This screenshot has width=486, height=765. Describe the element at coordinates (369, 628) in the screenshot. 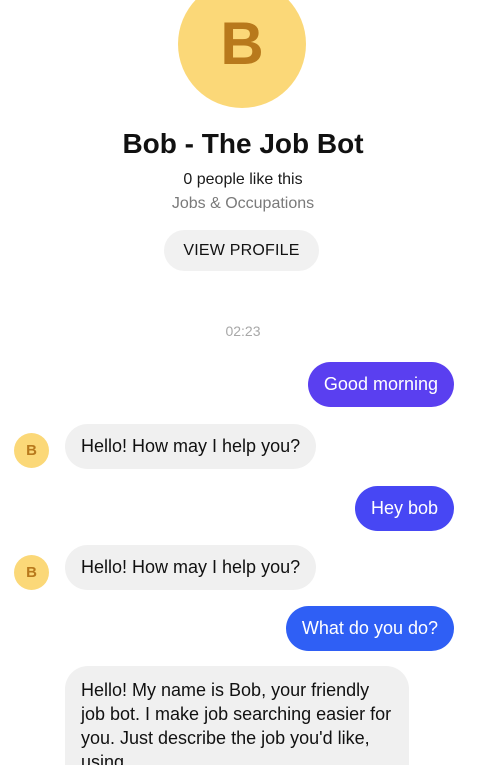

I see `outgoing-message: What do you do?` at that location.